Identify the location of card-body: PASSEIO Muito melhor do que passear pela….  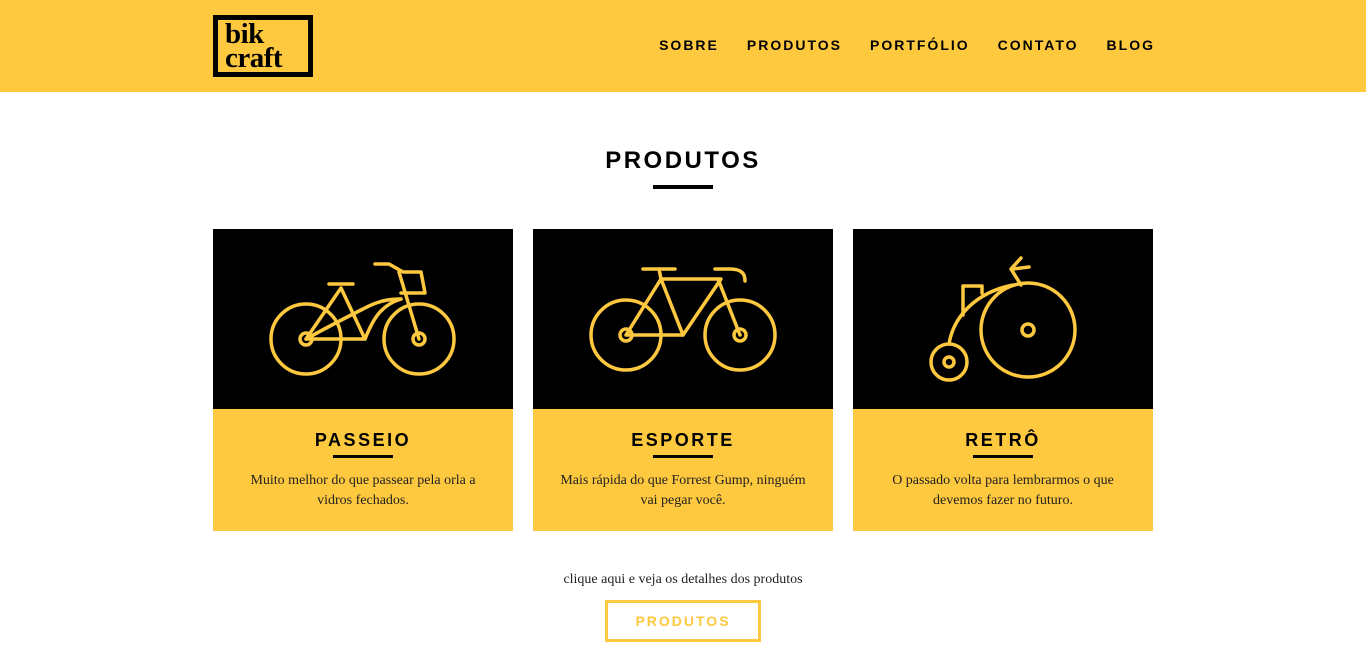
(363, 470).